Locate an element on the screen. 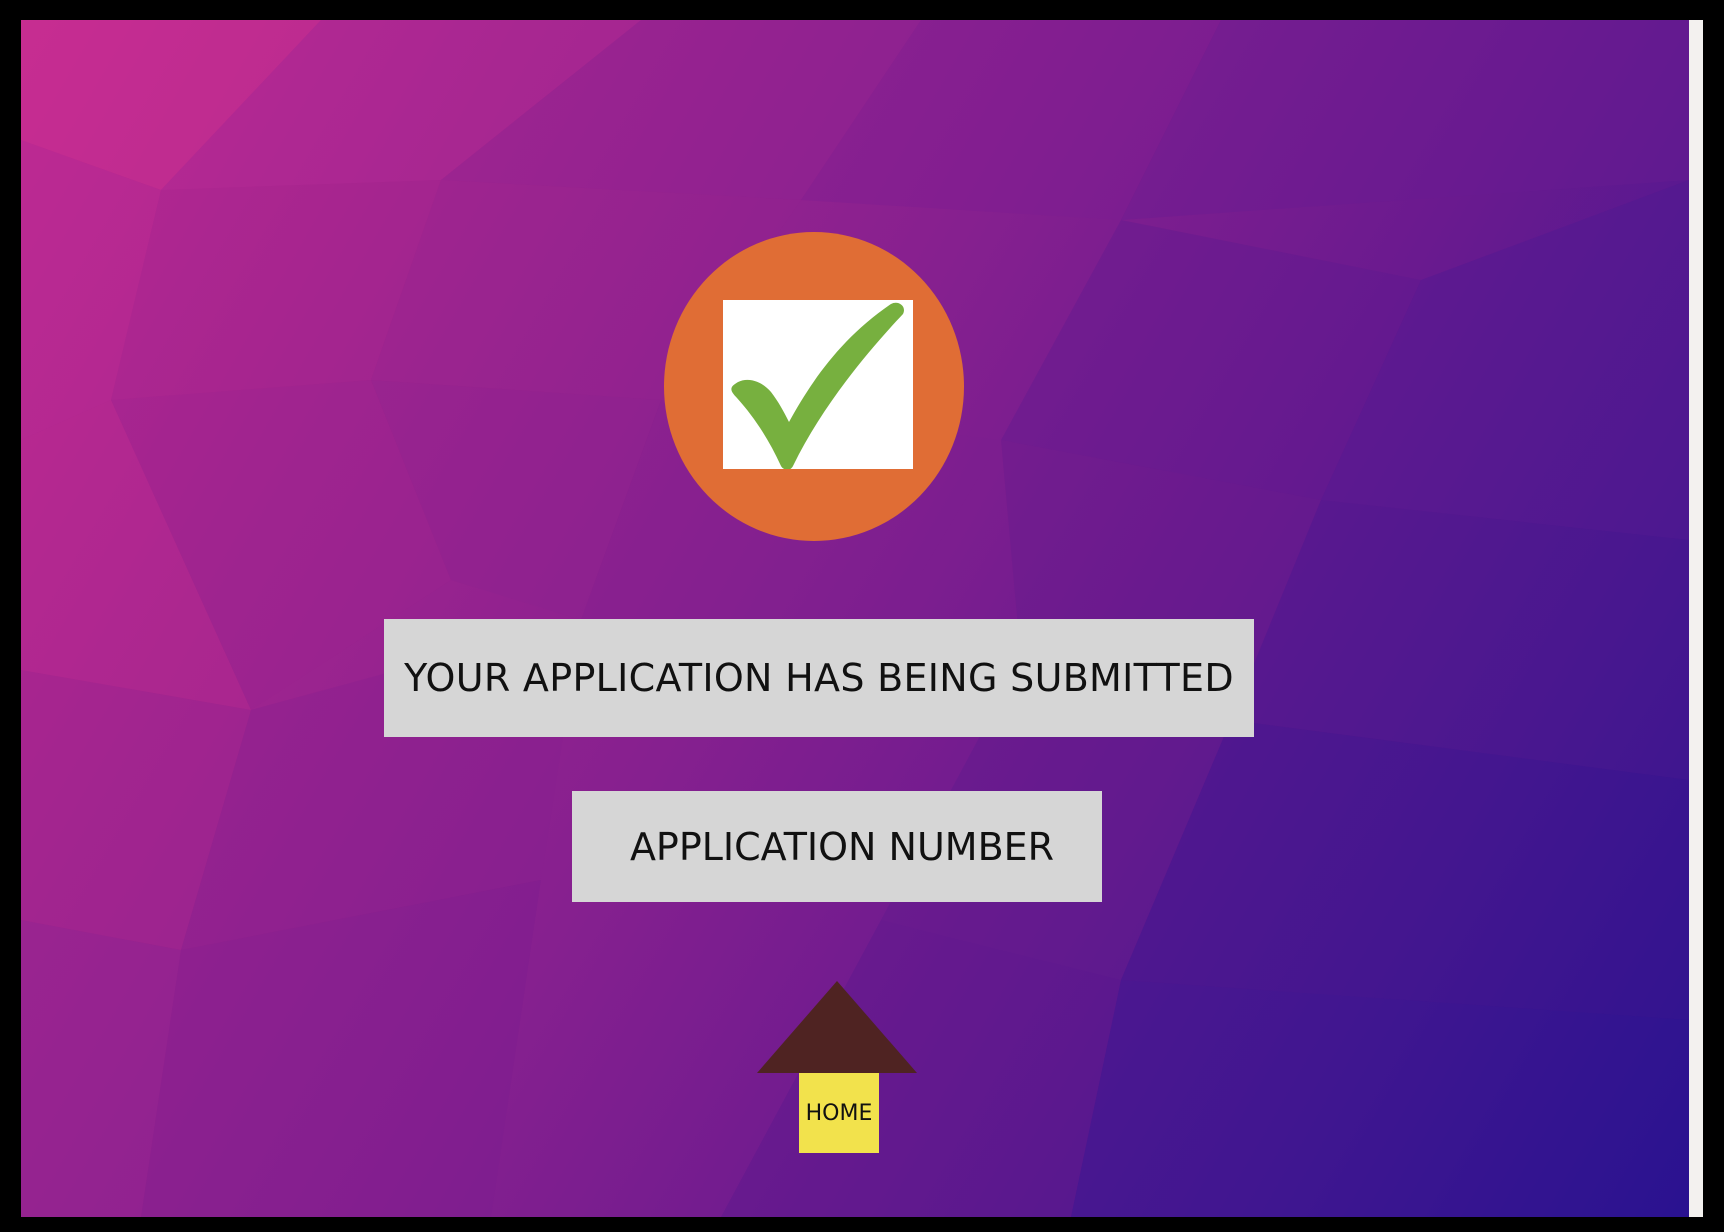 This screenshot has height=1232, width=1724. up-arrow-icon is located at coordinates (837, 1027).